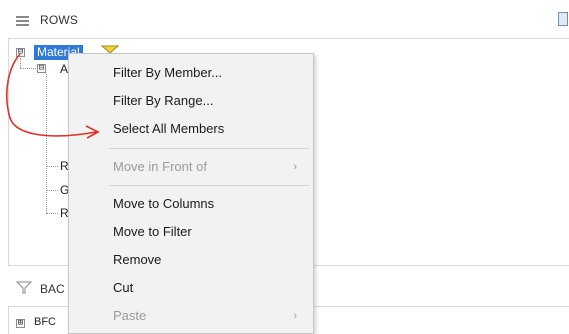  I want to click on menu-item-move-to-columns: Move to Columns, so click(191, 204).